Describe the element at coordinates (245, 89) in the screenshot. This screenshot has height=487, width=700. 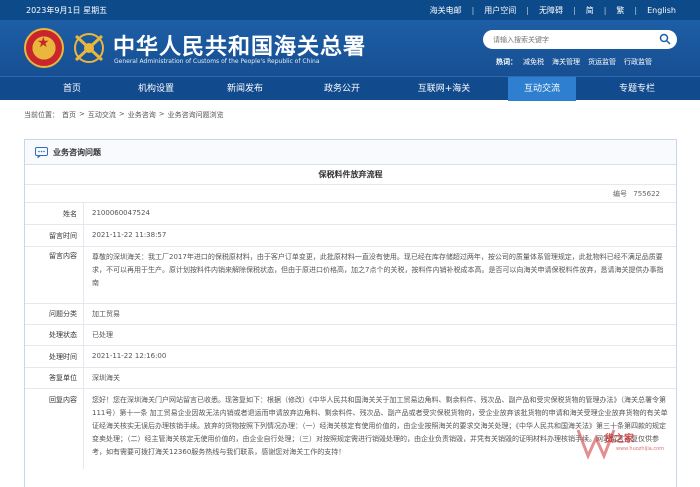
I see `nav-news: 新闻发布` at that location.